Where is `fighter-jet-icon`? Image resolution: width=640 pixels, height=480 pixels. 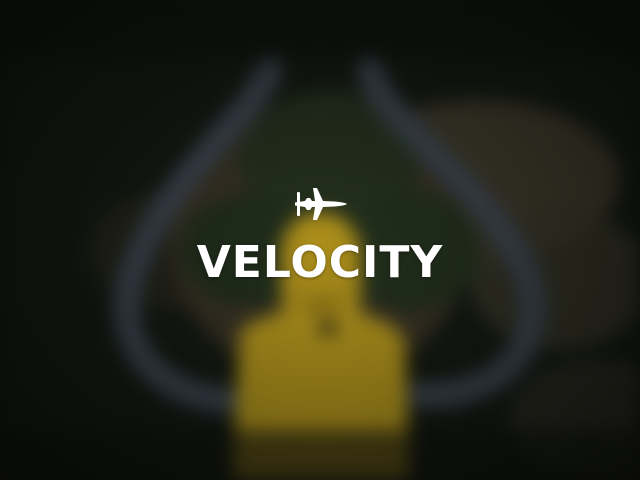 fighter-jet-icon is located at coordinates (321, 204).